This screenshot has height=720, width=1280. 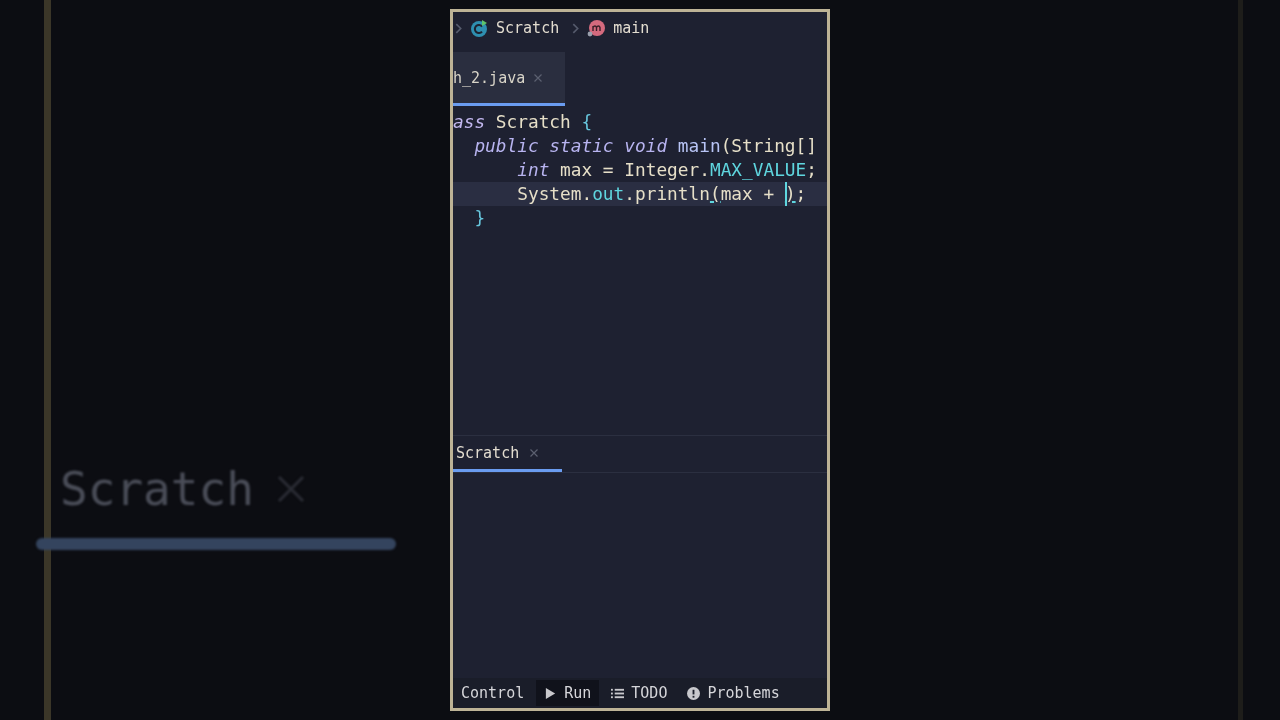 I want to click on code-line: }, so click(x=480, y=218).